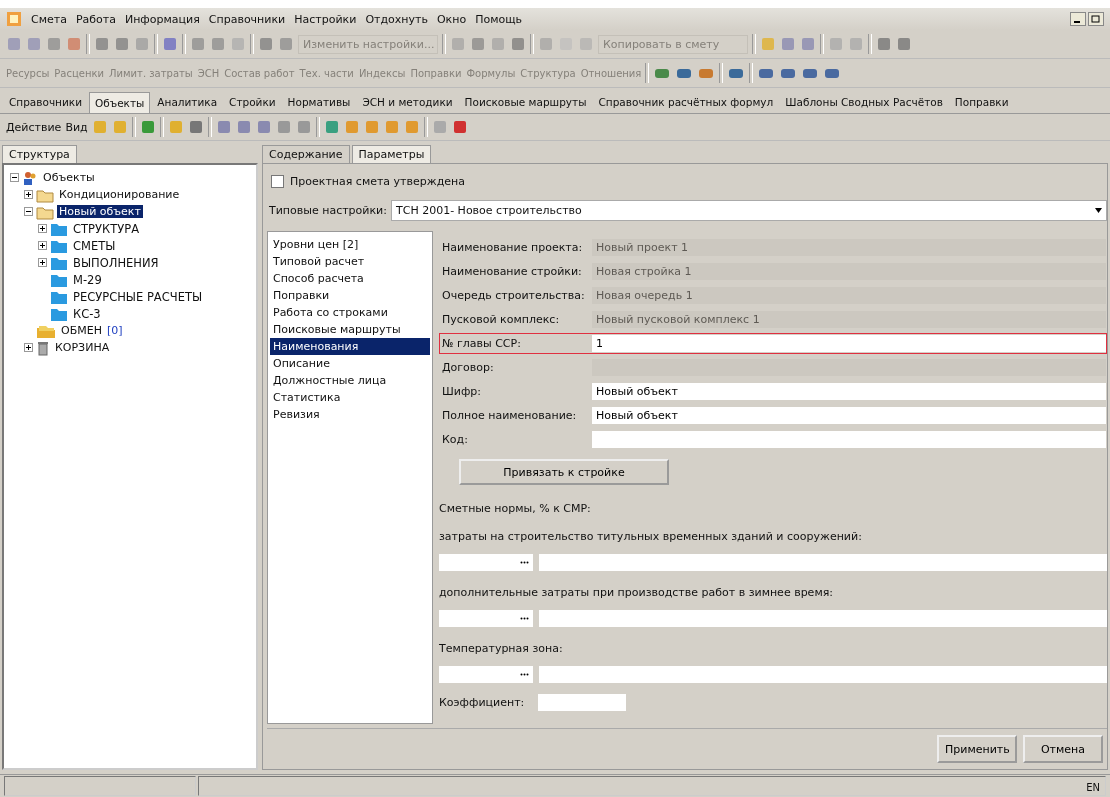 The height and width of the screenshot is (797, 1110). What do you see at coordinates (396, 19) in the screenshot?
I see `menu-item: Отдохнуть` at bounding box center [396, 19].